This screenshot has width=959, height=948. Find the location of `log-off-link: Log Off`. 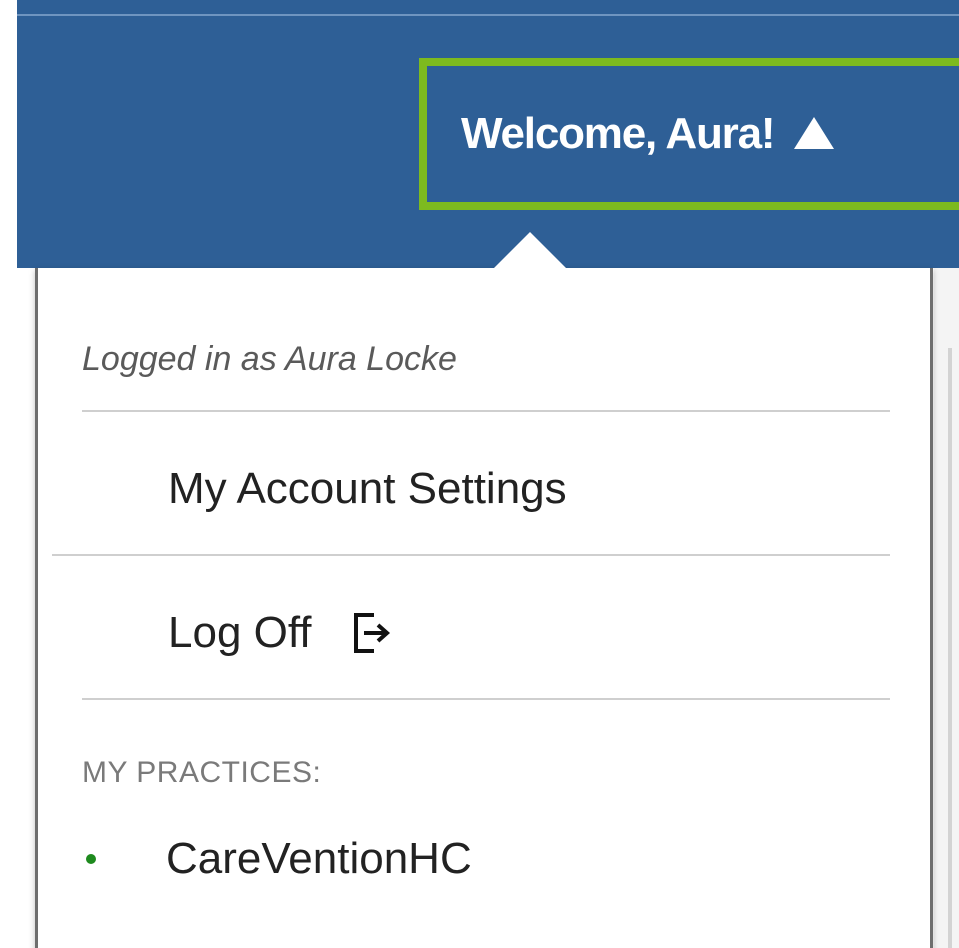

log-off-link: Log Off is located at coordinates (281, 633).